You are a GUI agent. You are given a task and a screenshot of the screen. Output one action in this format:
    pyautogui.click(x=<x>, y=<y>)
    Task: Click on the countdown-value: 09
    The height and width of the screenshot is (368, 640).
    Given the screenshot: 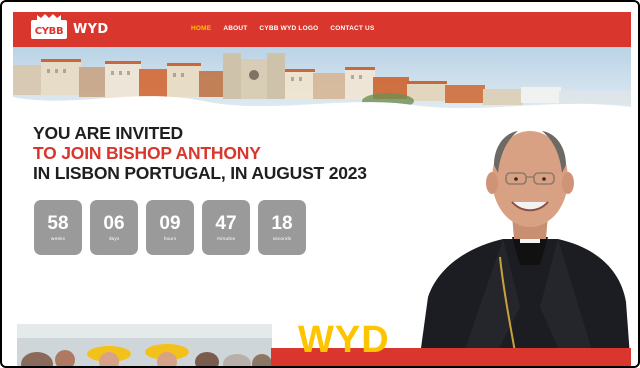 What is the action you would take?
    pyautogui.click(x=170, y=223)
    